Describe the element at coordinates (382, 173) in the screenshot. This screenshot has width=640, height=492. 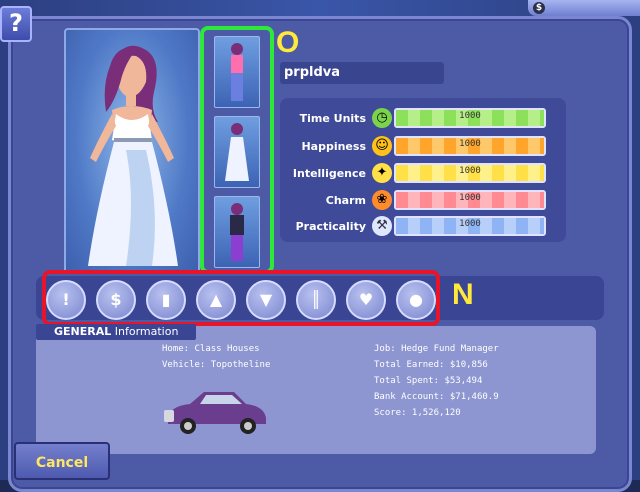
I see `lightbulb-icon: ✦` at that location.